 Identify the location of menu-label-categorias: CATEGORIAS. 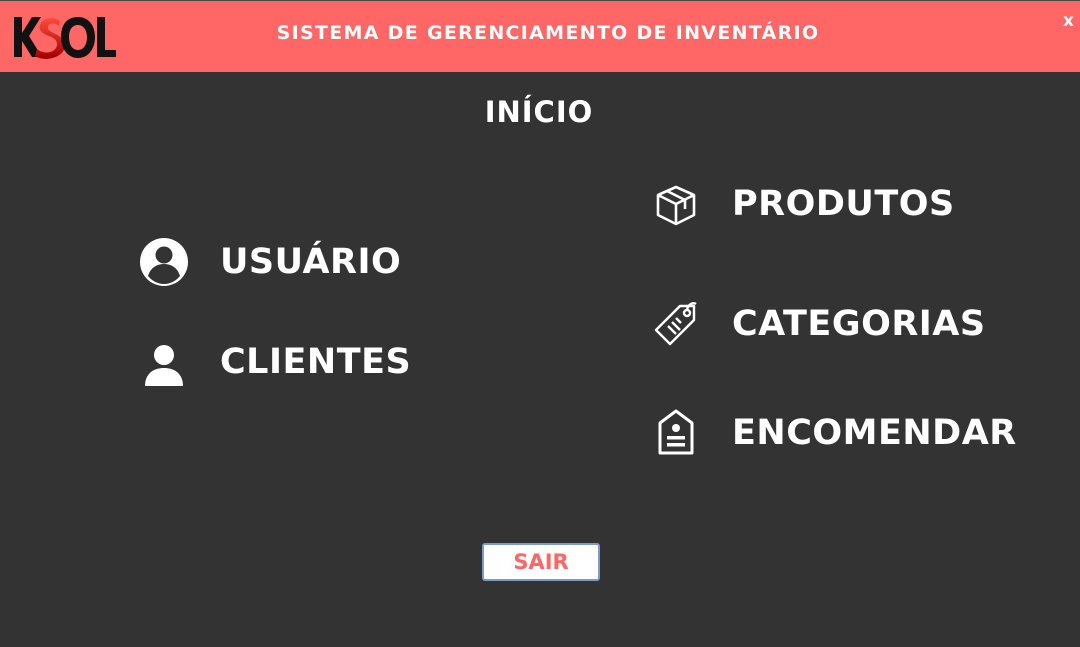
(859, 324).